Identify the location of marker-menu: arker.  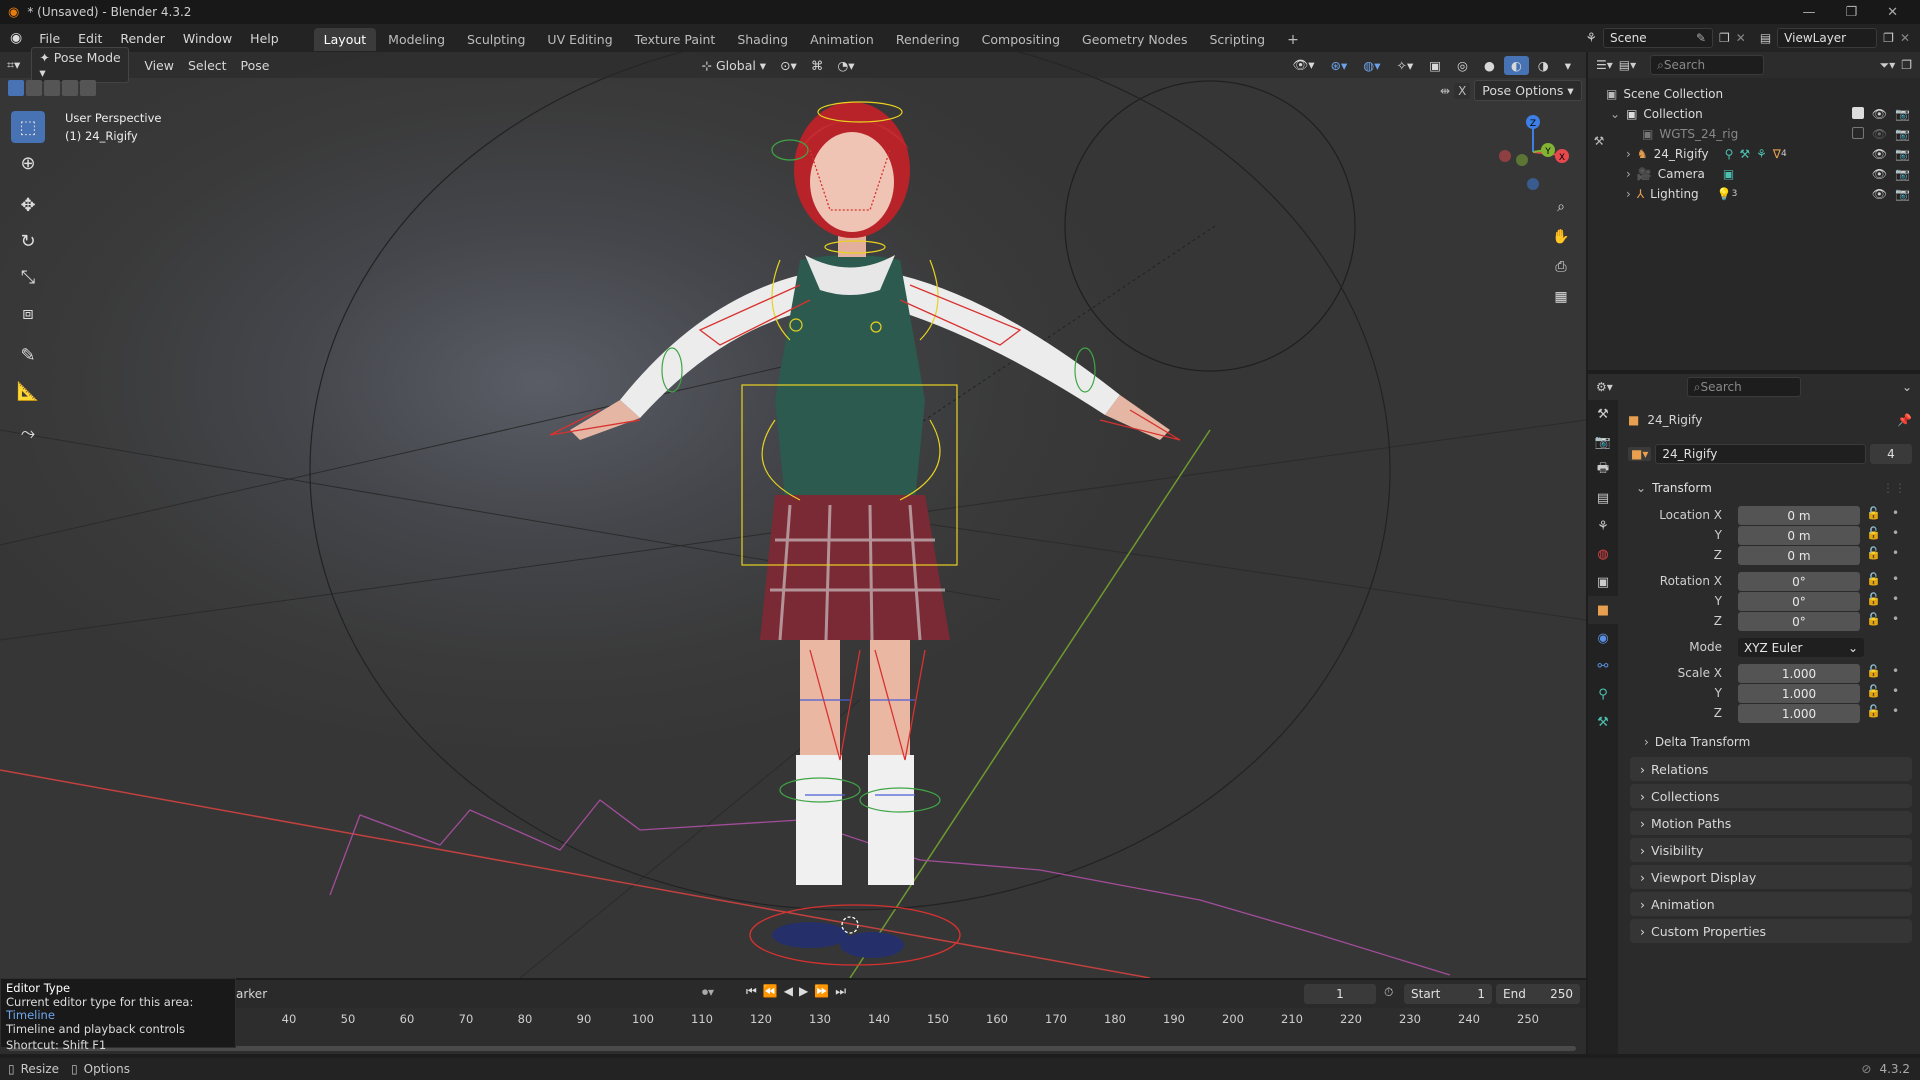
(251, 994).